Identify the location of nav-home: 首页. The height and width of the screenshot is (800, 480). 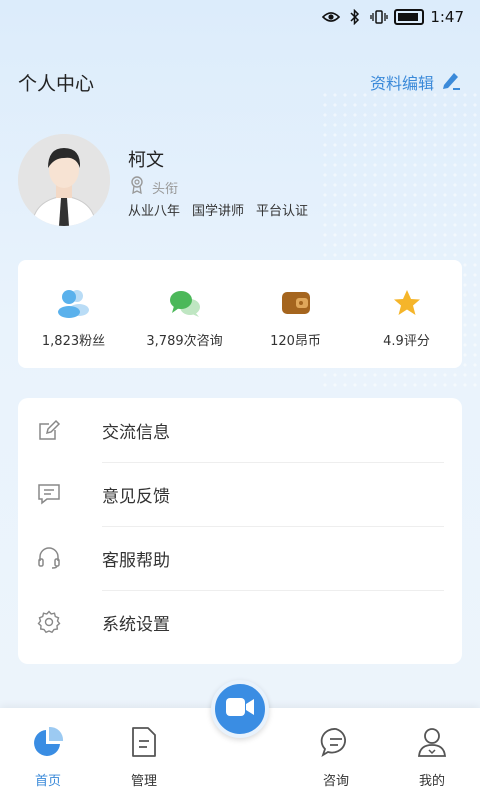
(48, 754).